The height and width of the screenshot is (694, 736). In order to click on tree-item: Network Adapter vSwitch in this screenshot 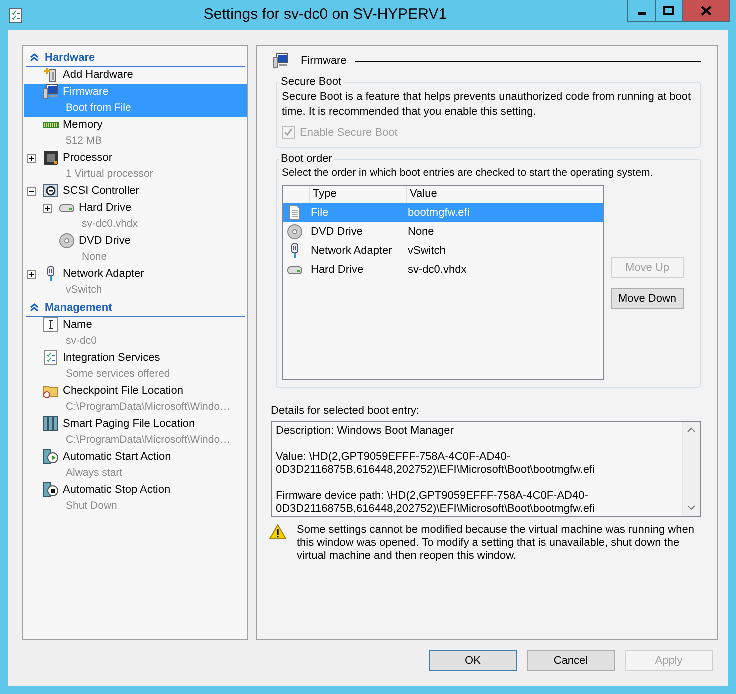, I will do `click(135, 282)`.